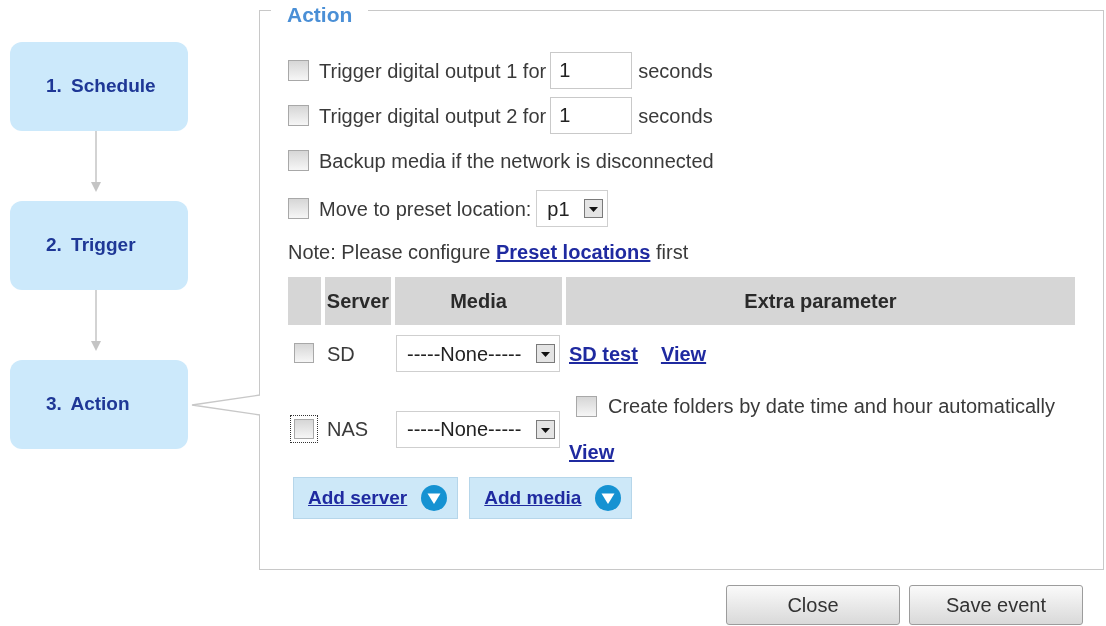 Image resolution: width=1106 pixels, height=626 pixels. I want to click on panel-title: Action, so click(320, 13).